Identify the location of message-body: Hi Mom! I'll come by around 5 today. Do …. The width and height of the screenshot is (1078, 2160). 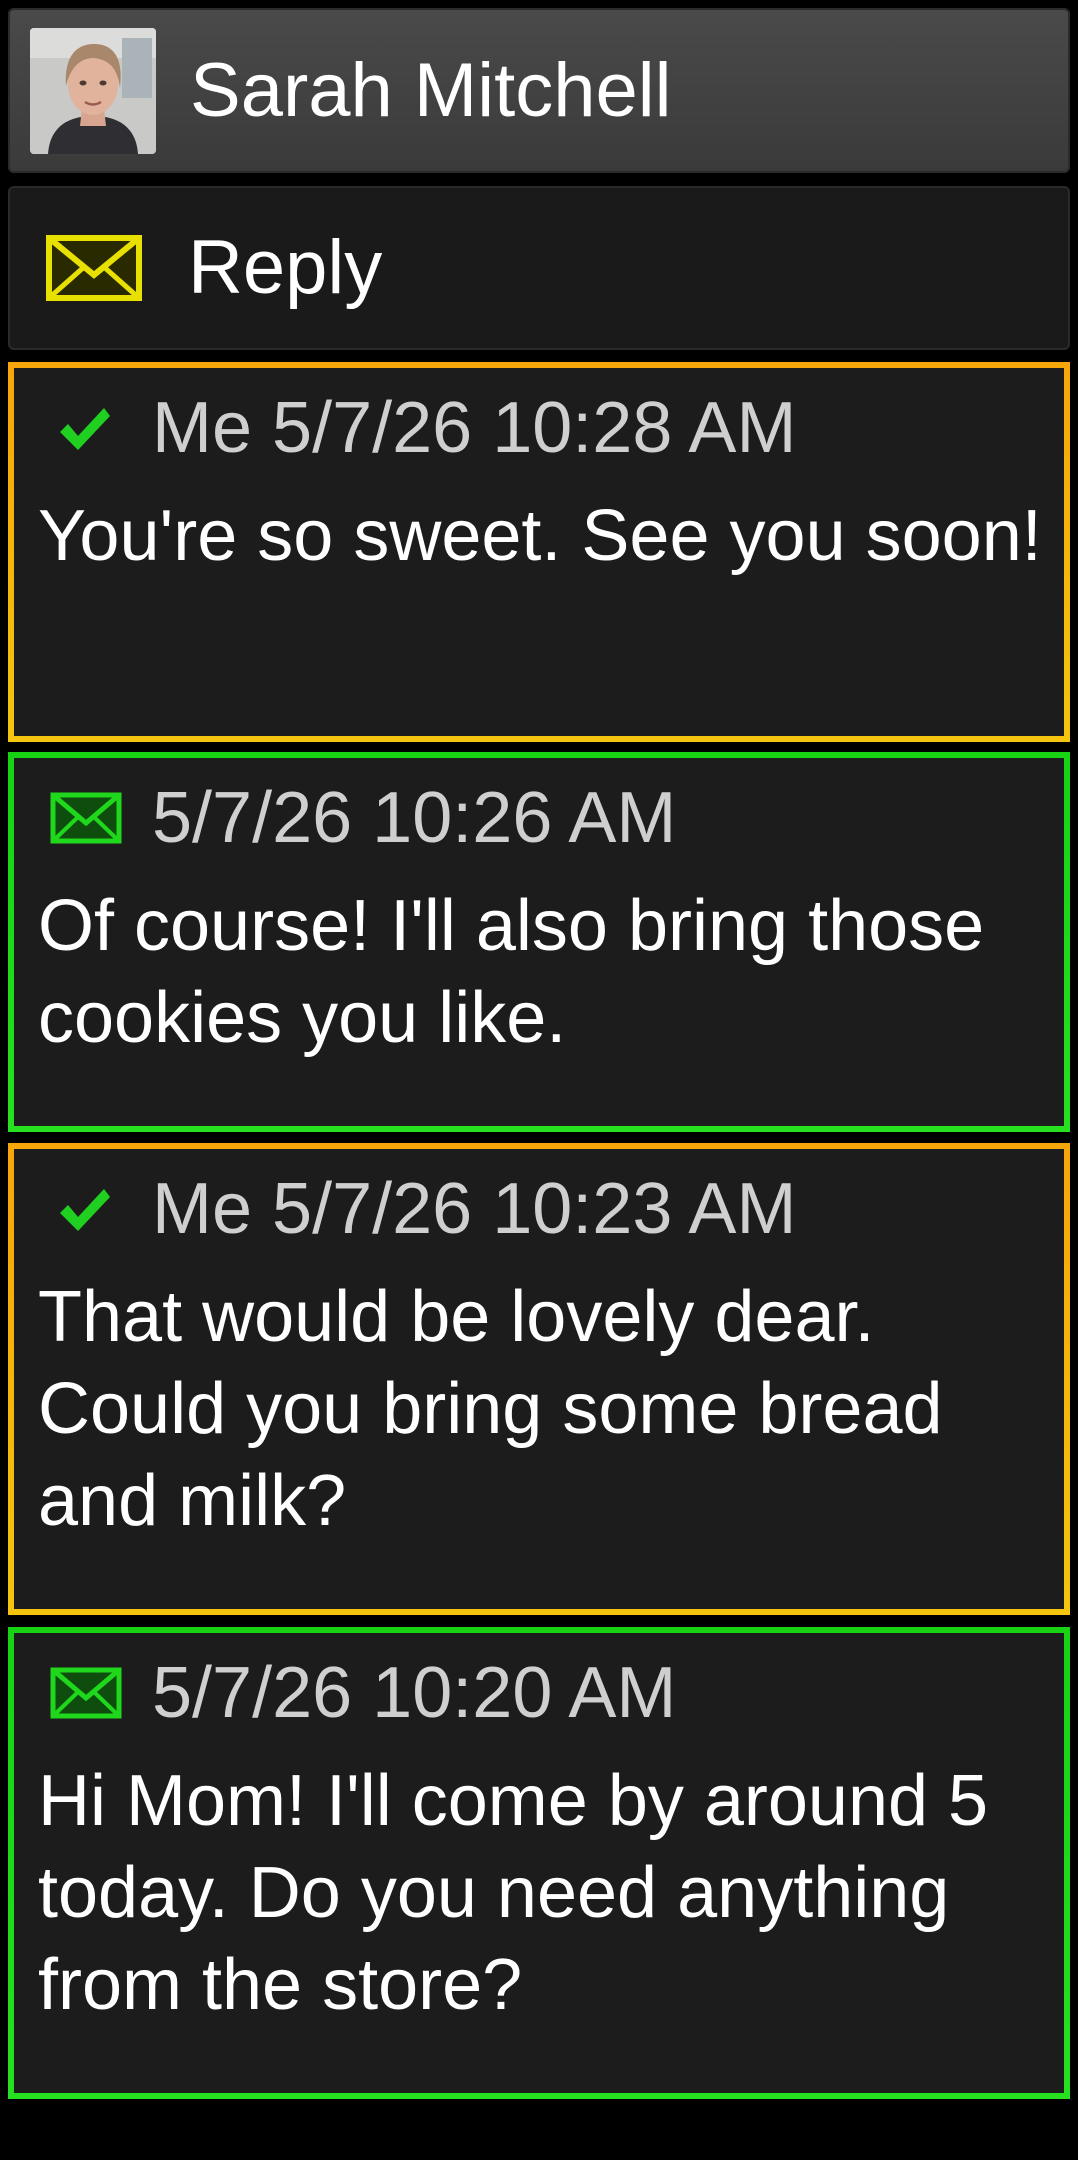
(513, 1893).